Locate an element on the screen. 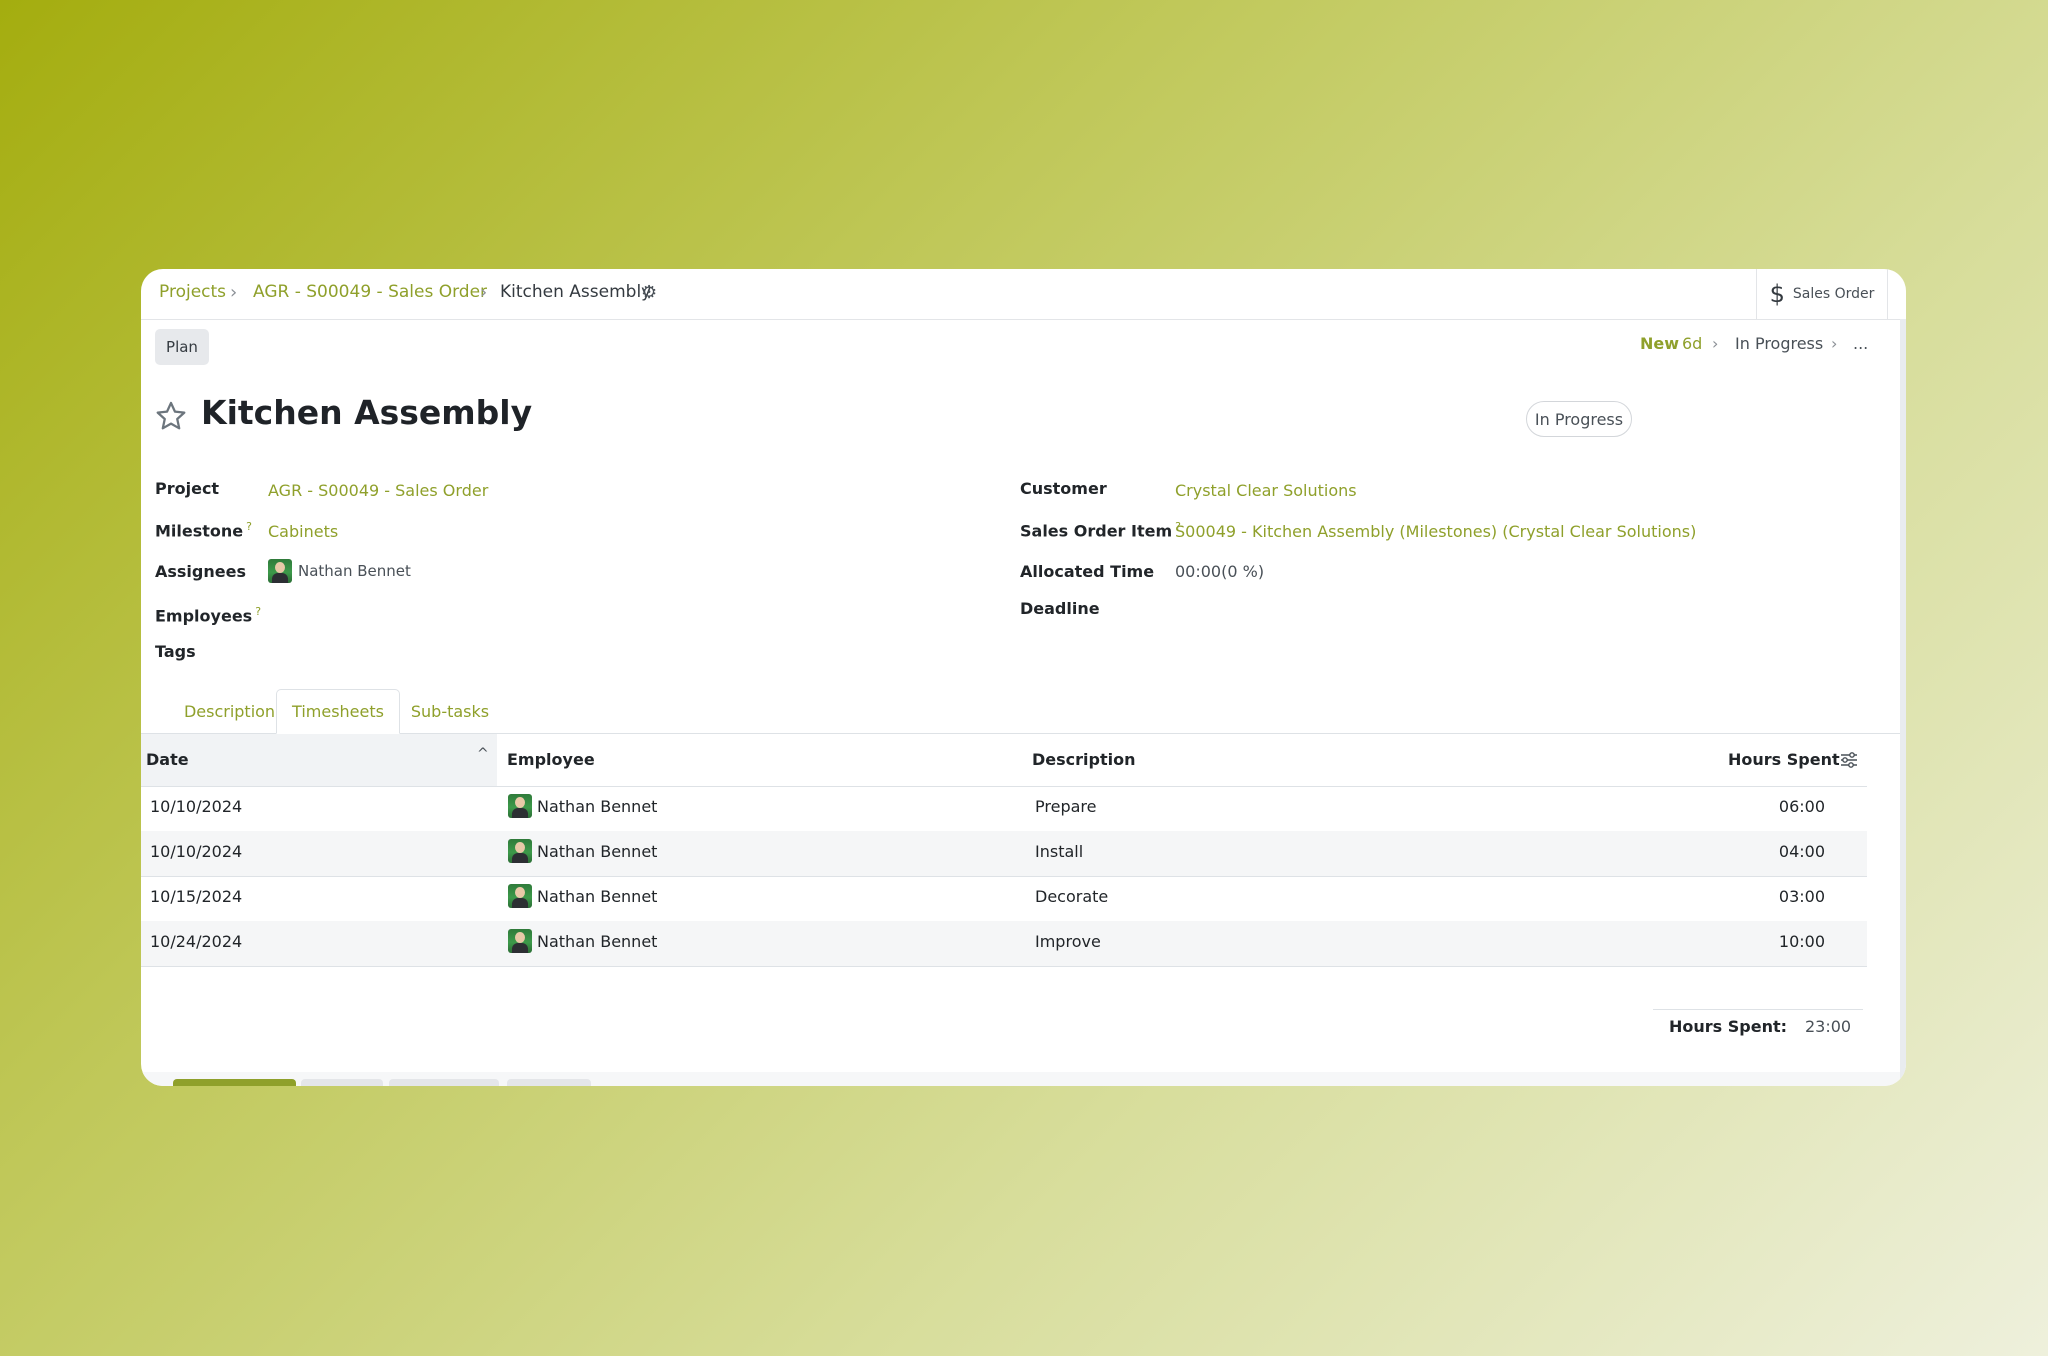  allocated-time-field: 00:00(0 %) is located at coordinates (1219, 571).